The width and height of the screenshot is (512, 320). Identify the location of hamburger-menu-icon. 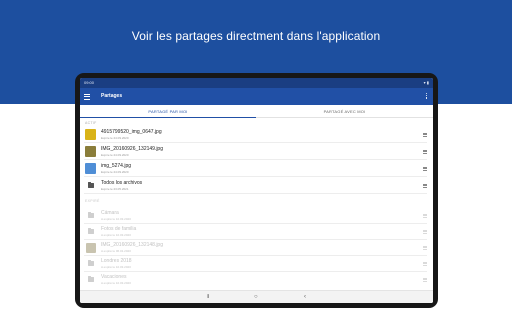
(88, 96).